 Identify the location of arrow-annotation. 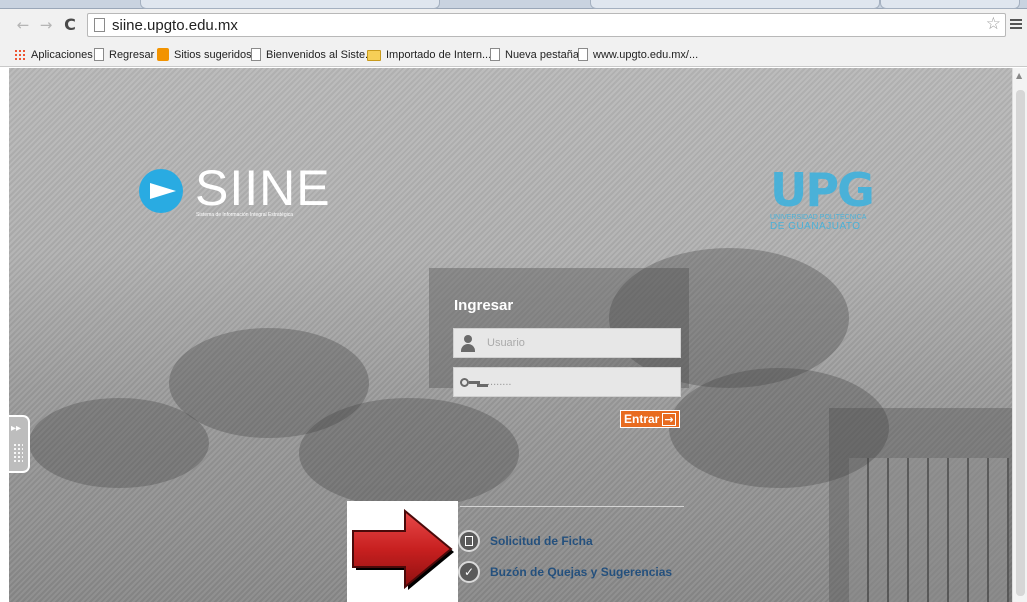
(402, 551).